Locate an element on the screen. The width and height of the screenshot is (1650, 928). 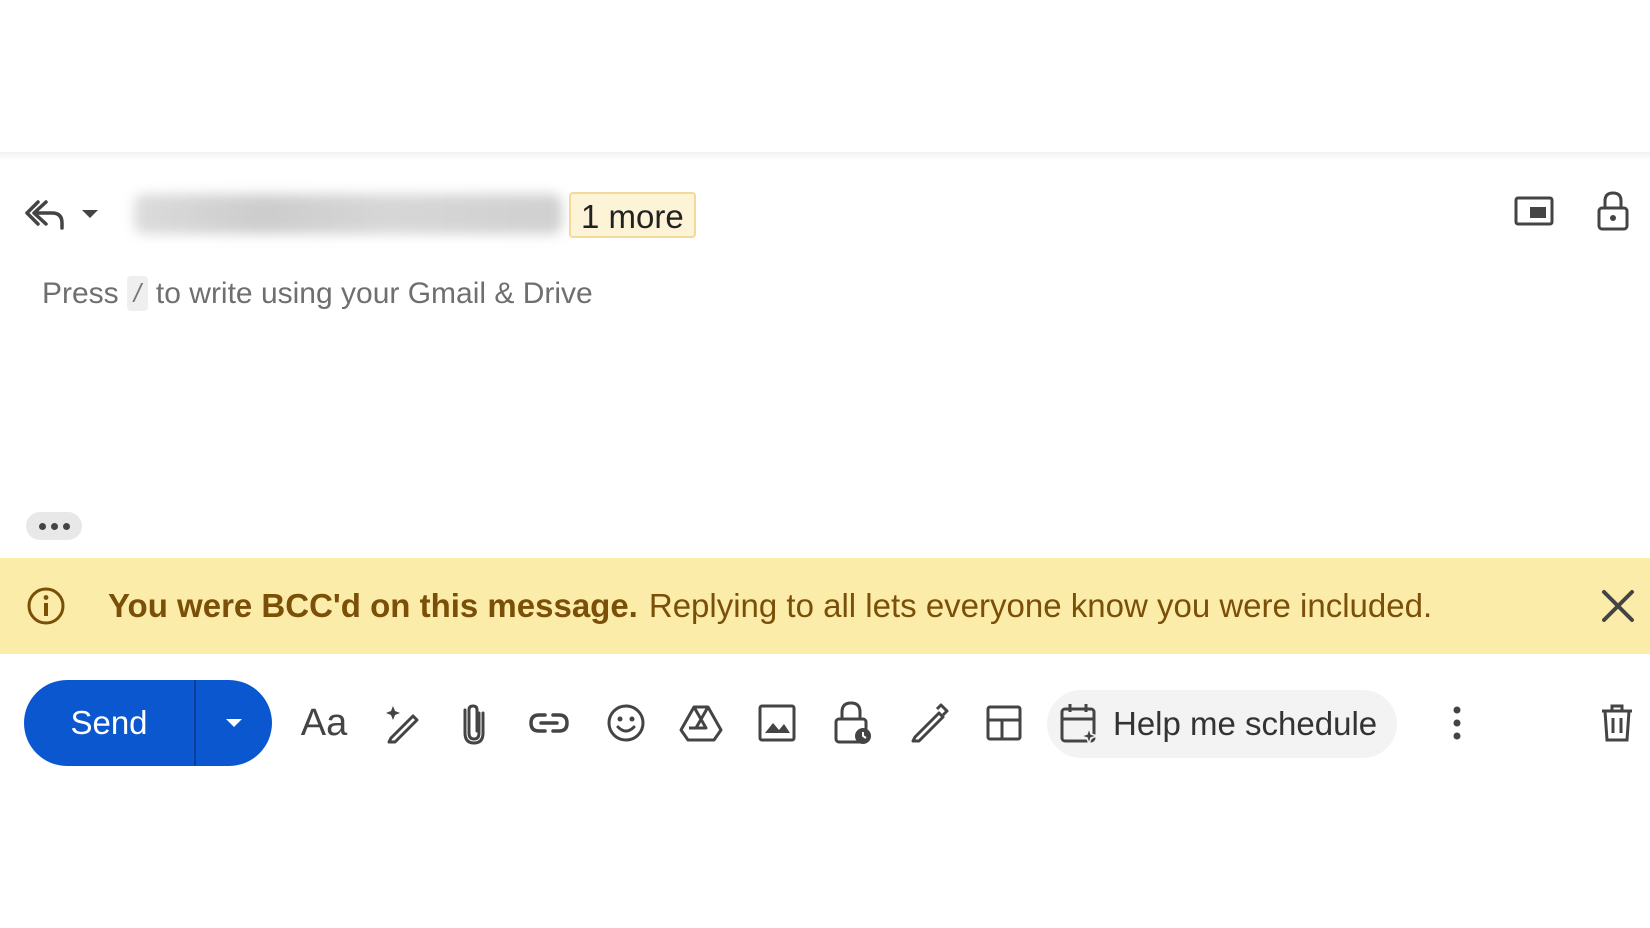
confidential-mode-button is located at coordinates (853, 723).